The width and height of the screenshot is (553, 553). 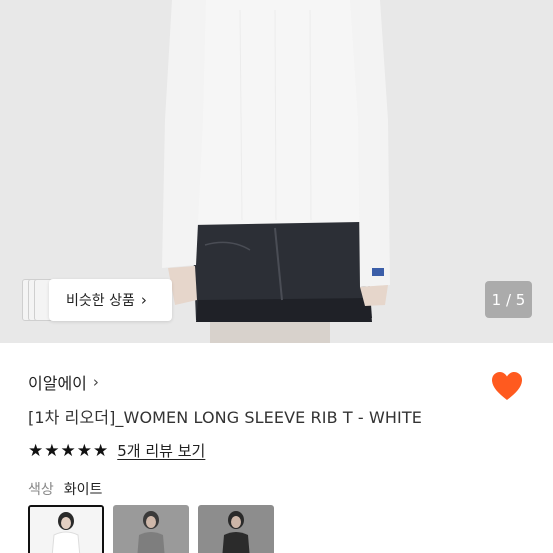 I want to click on heart-icon, so click(x=507, y=386).